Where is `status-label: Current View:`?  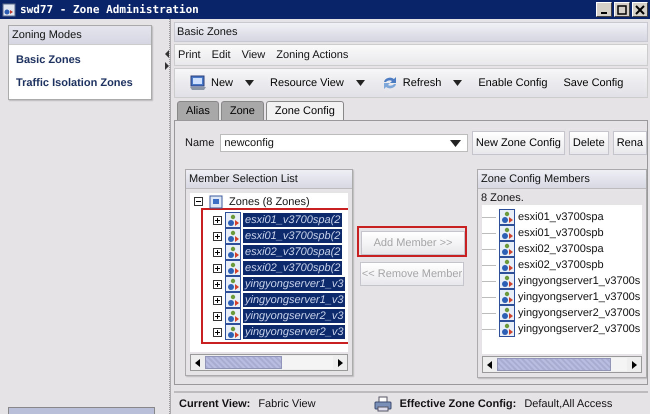
status-label: Current View: is located at coordinates (214, 404).